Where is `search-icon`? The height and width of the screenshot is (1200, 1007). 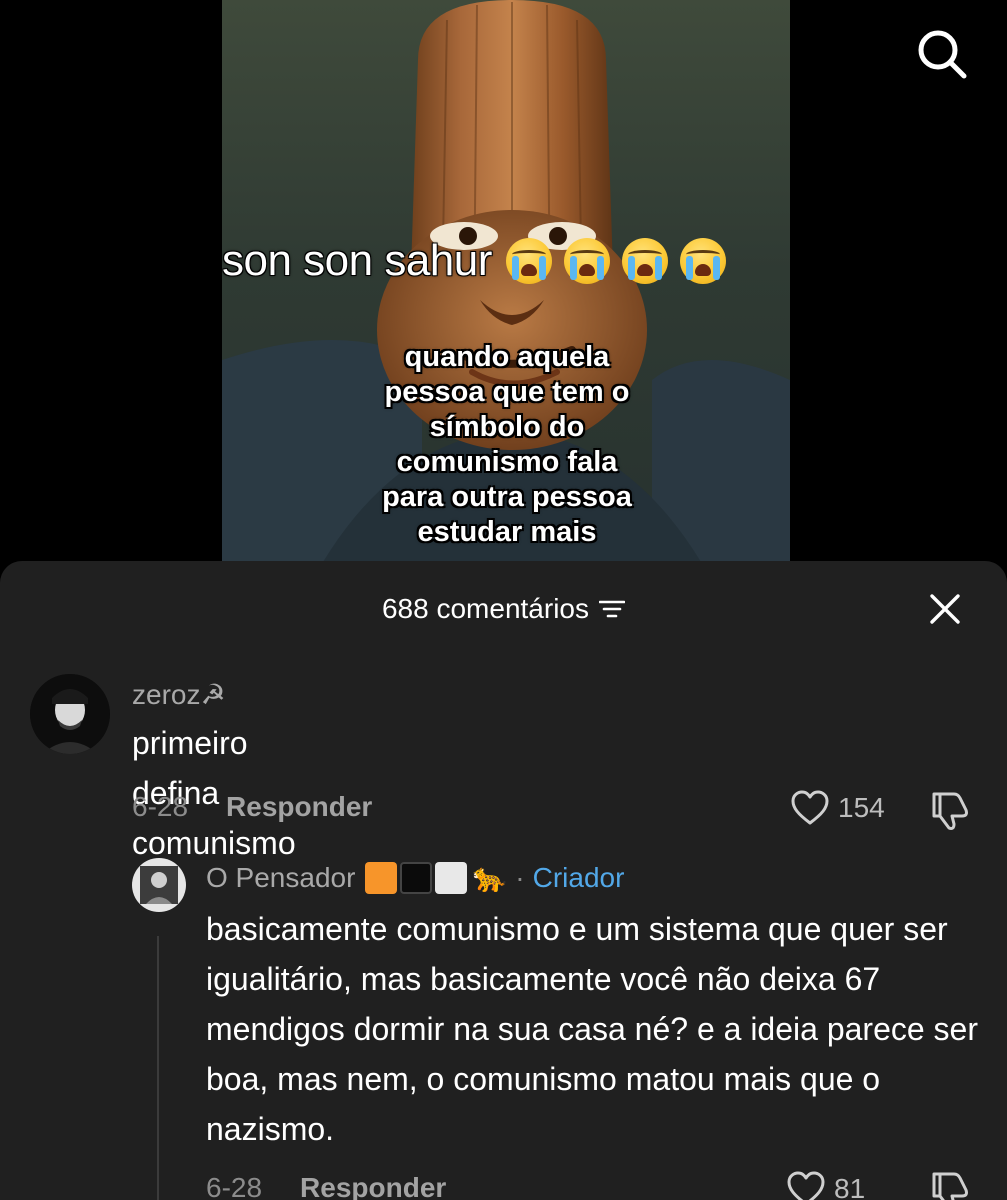 search-icon is located at coordinates (942, 54).